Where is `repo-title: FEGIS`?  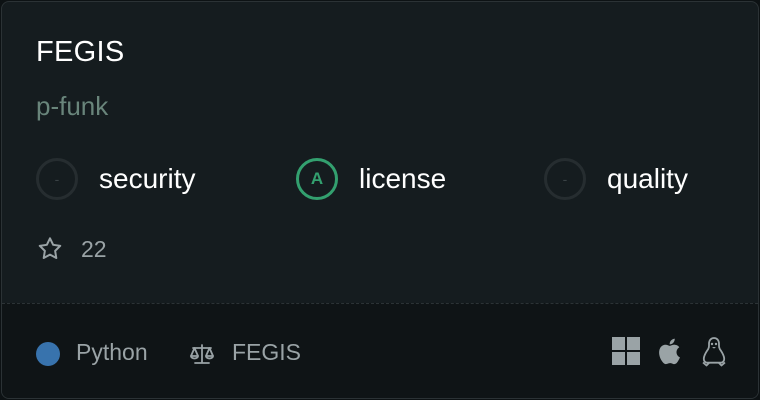
repo-title: FEGIS is located at coordinates (80, 52).